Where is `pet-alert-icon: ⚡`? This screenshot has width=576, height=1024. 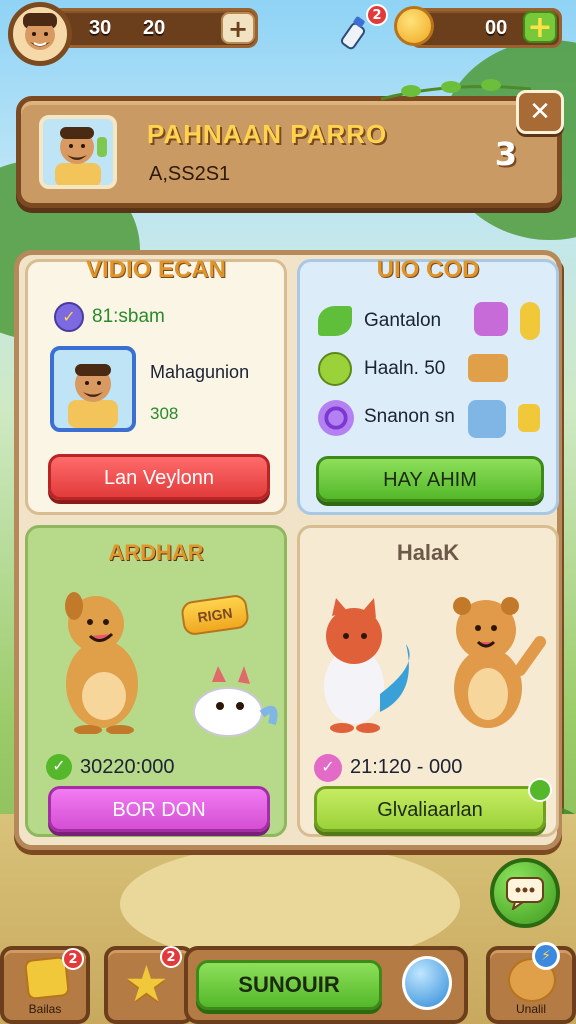 pet-alert-icon: ⚡ is located at coordinates (546, 956).